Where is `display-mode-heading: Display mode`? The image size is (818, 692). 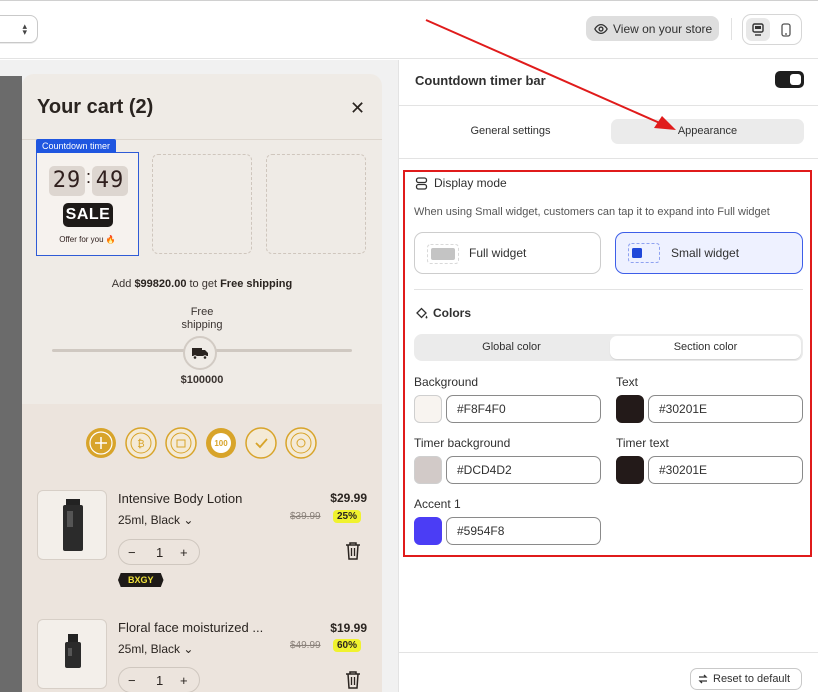 display-mode-heading: Display mode is located at coordinates (461, 183).